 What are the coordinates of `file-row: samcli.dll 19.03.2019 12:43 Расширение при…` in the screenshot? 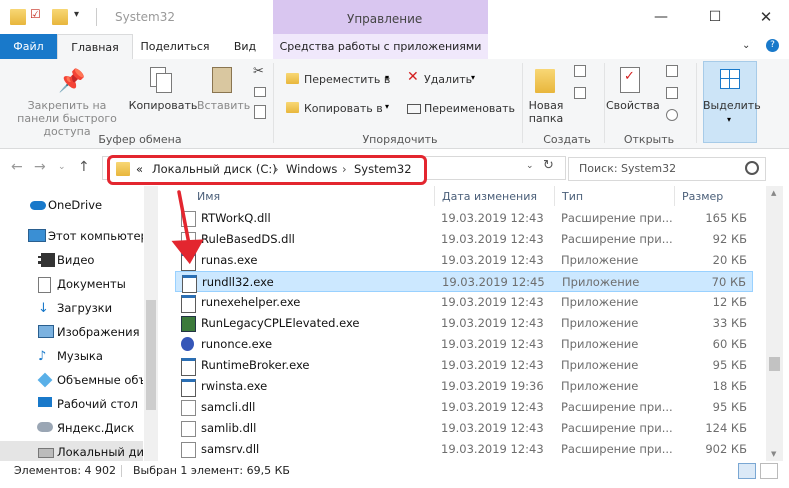 It's located at (464, 407).